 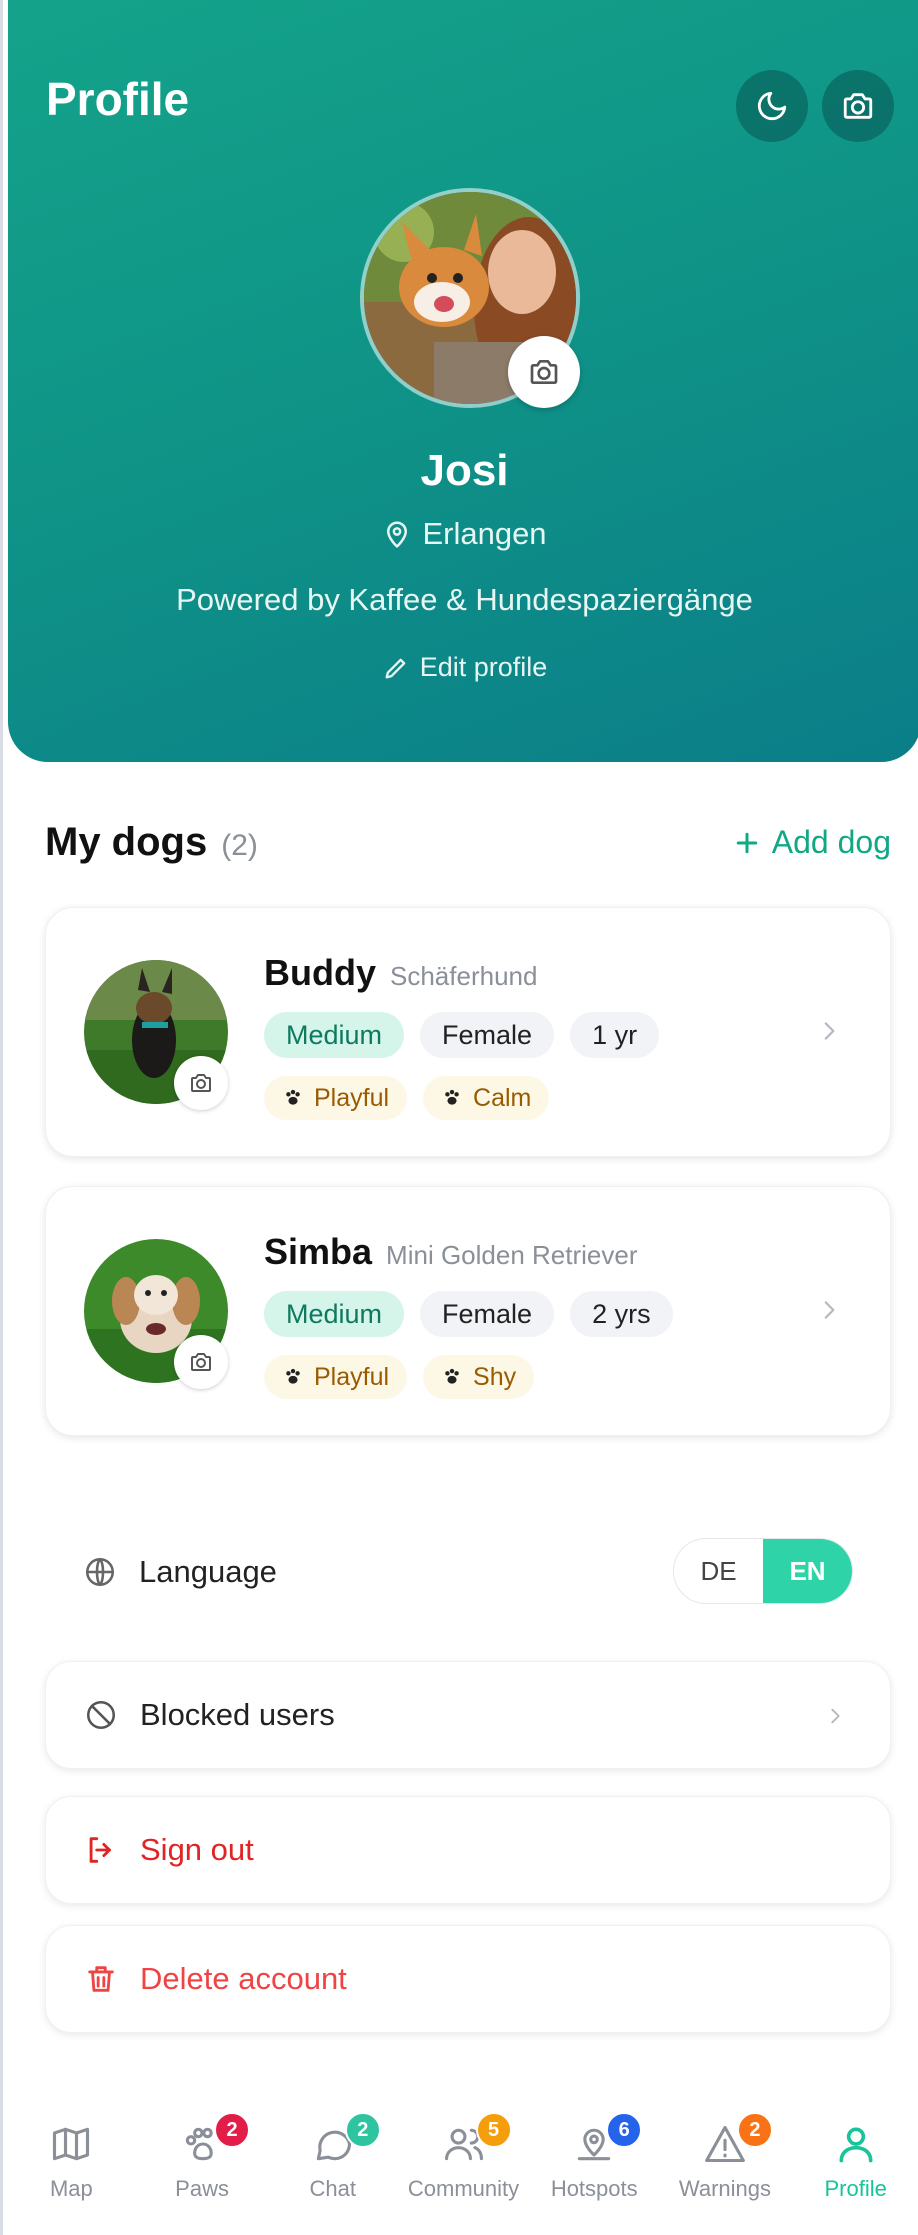 What do you see at coordinates (624, 2130) in the screenshot?
I see `hotspots-badge: 6` at bounding box center [624, 2130].